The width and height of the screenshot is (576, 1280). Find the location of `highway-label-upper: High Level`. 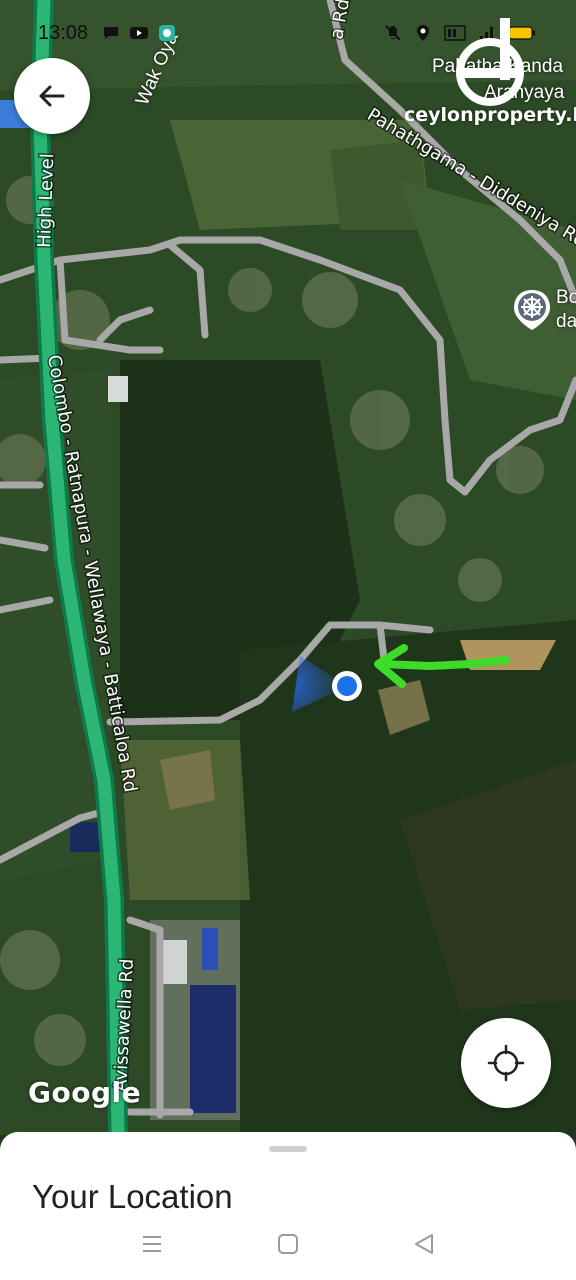

highway-label-upper: High Level is located at coordinates (46, 200).